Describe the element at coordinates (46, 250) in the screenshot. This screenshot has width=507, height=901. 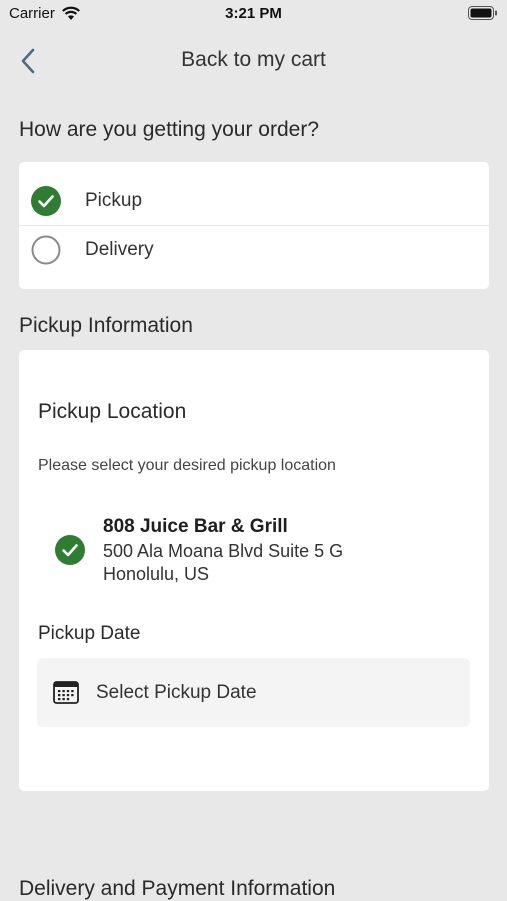
I see `radio-empty-icon` at that location.